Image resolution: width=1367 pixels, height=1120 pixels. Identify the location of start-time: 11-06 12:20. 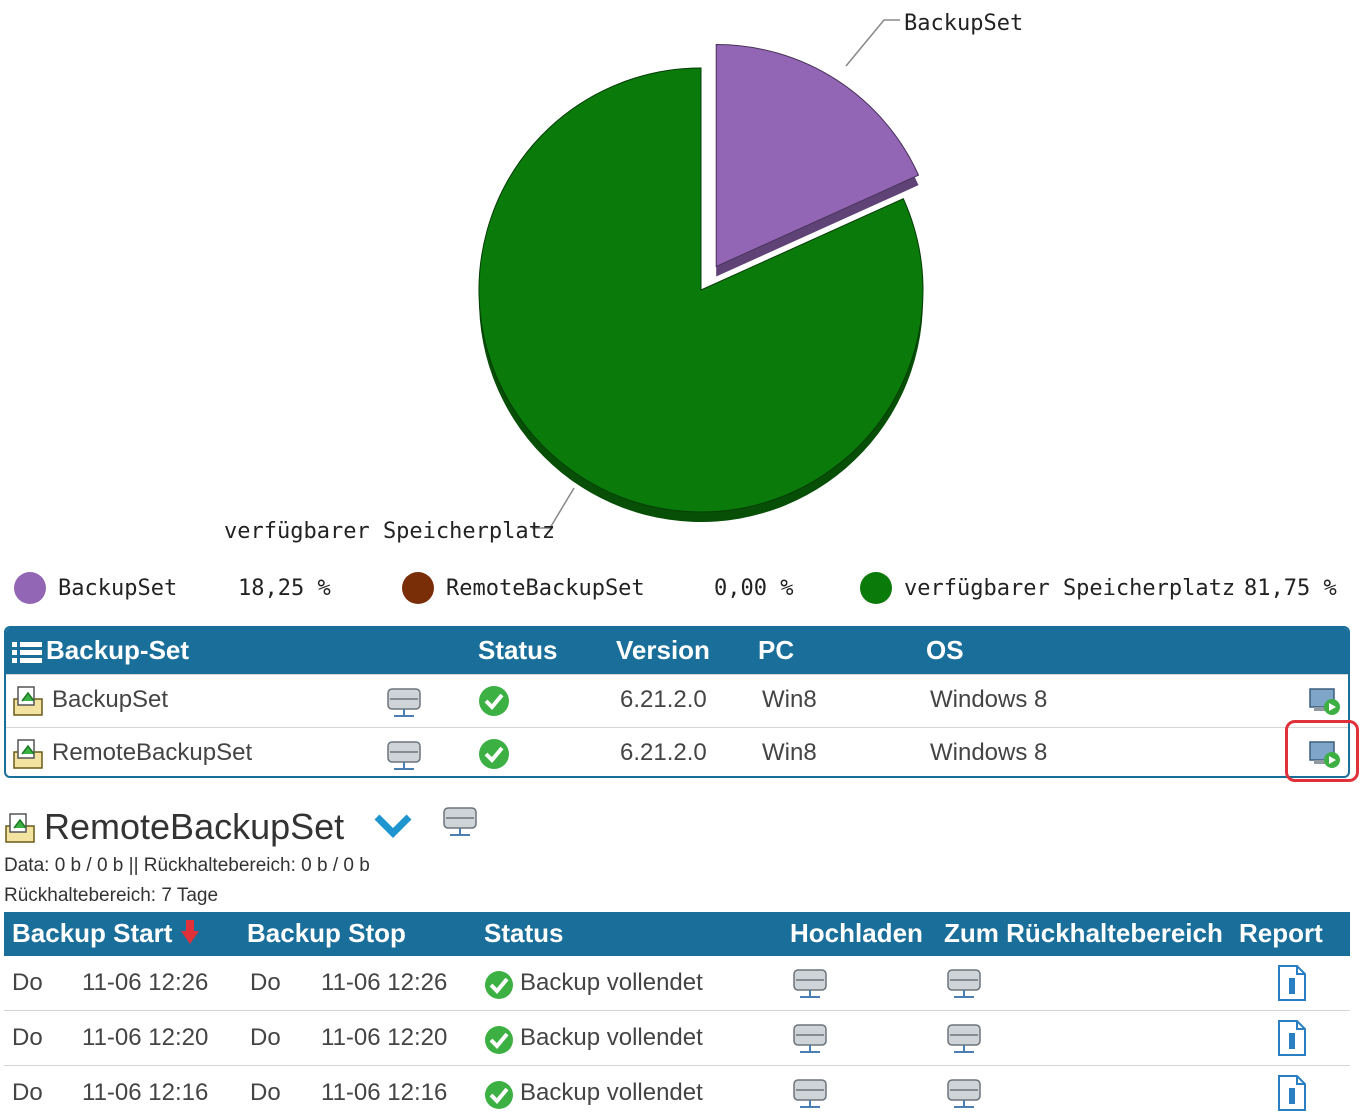
(145, 1037).